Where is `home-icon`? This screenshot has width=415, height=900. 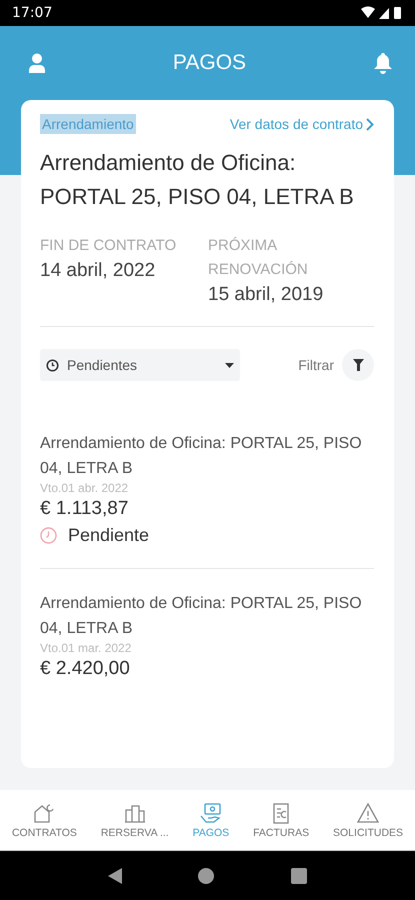
home-icon is located at coordinates (206, 876).